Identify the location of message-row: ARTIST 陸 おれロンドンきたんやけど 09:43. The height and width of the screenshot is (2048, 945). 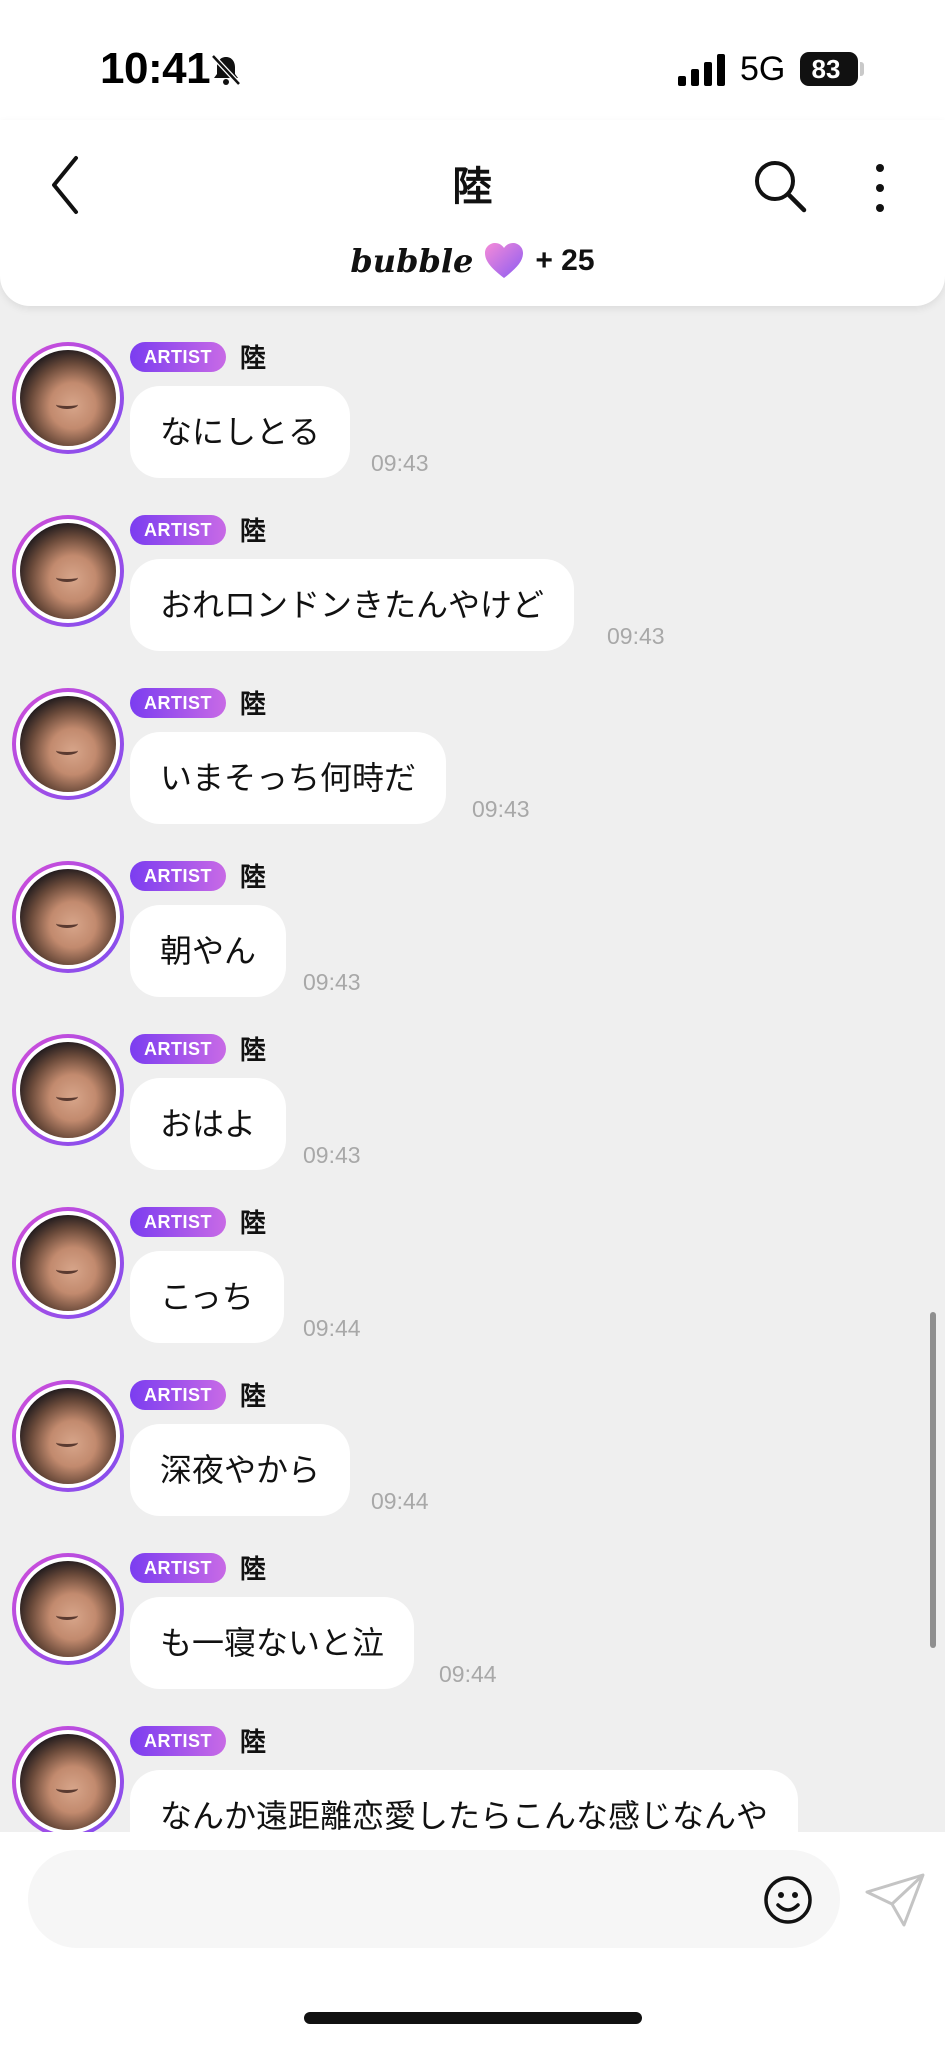
(472, 565).